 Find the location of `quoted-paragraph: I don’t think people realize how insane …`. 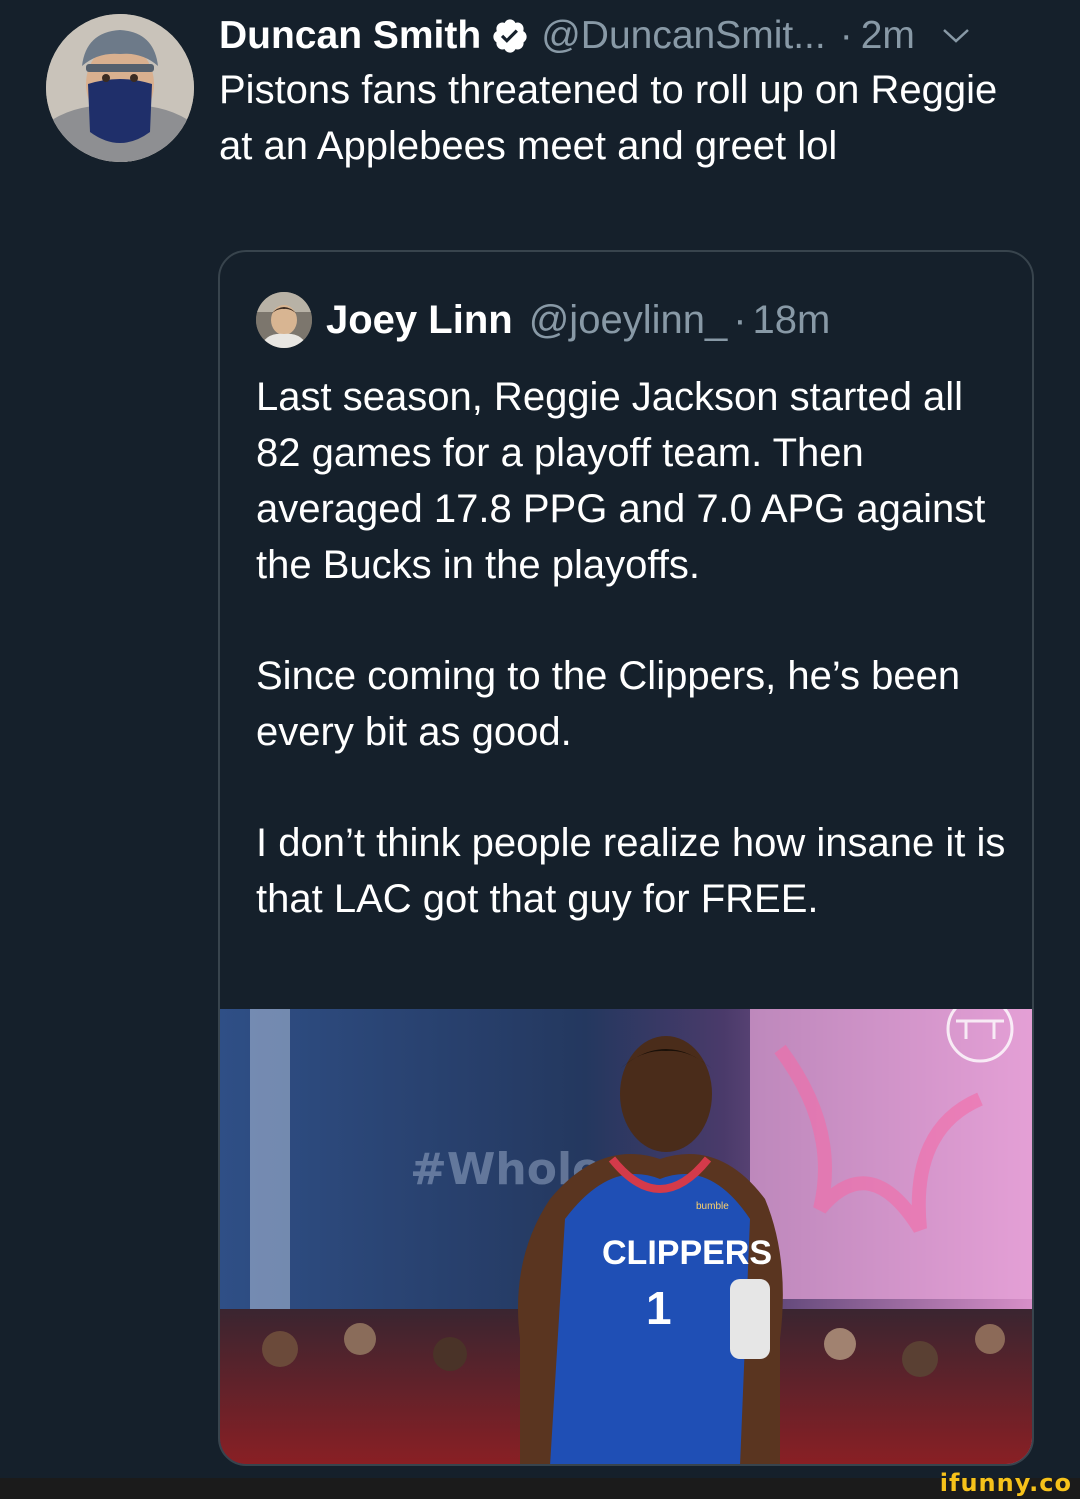

quoted-paragraph: I don’t think people realize how insane … is located at coordinates (631, 871).